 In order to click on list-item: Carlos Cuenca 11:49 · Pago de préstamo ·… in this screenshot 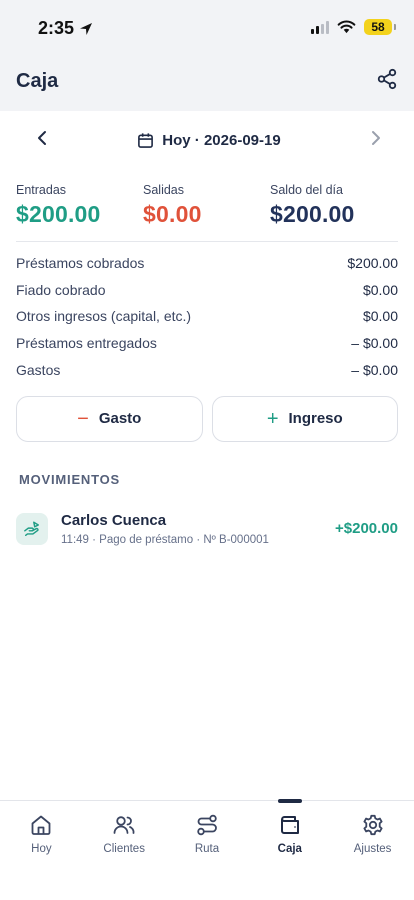, I will do `click(207, 529)`.